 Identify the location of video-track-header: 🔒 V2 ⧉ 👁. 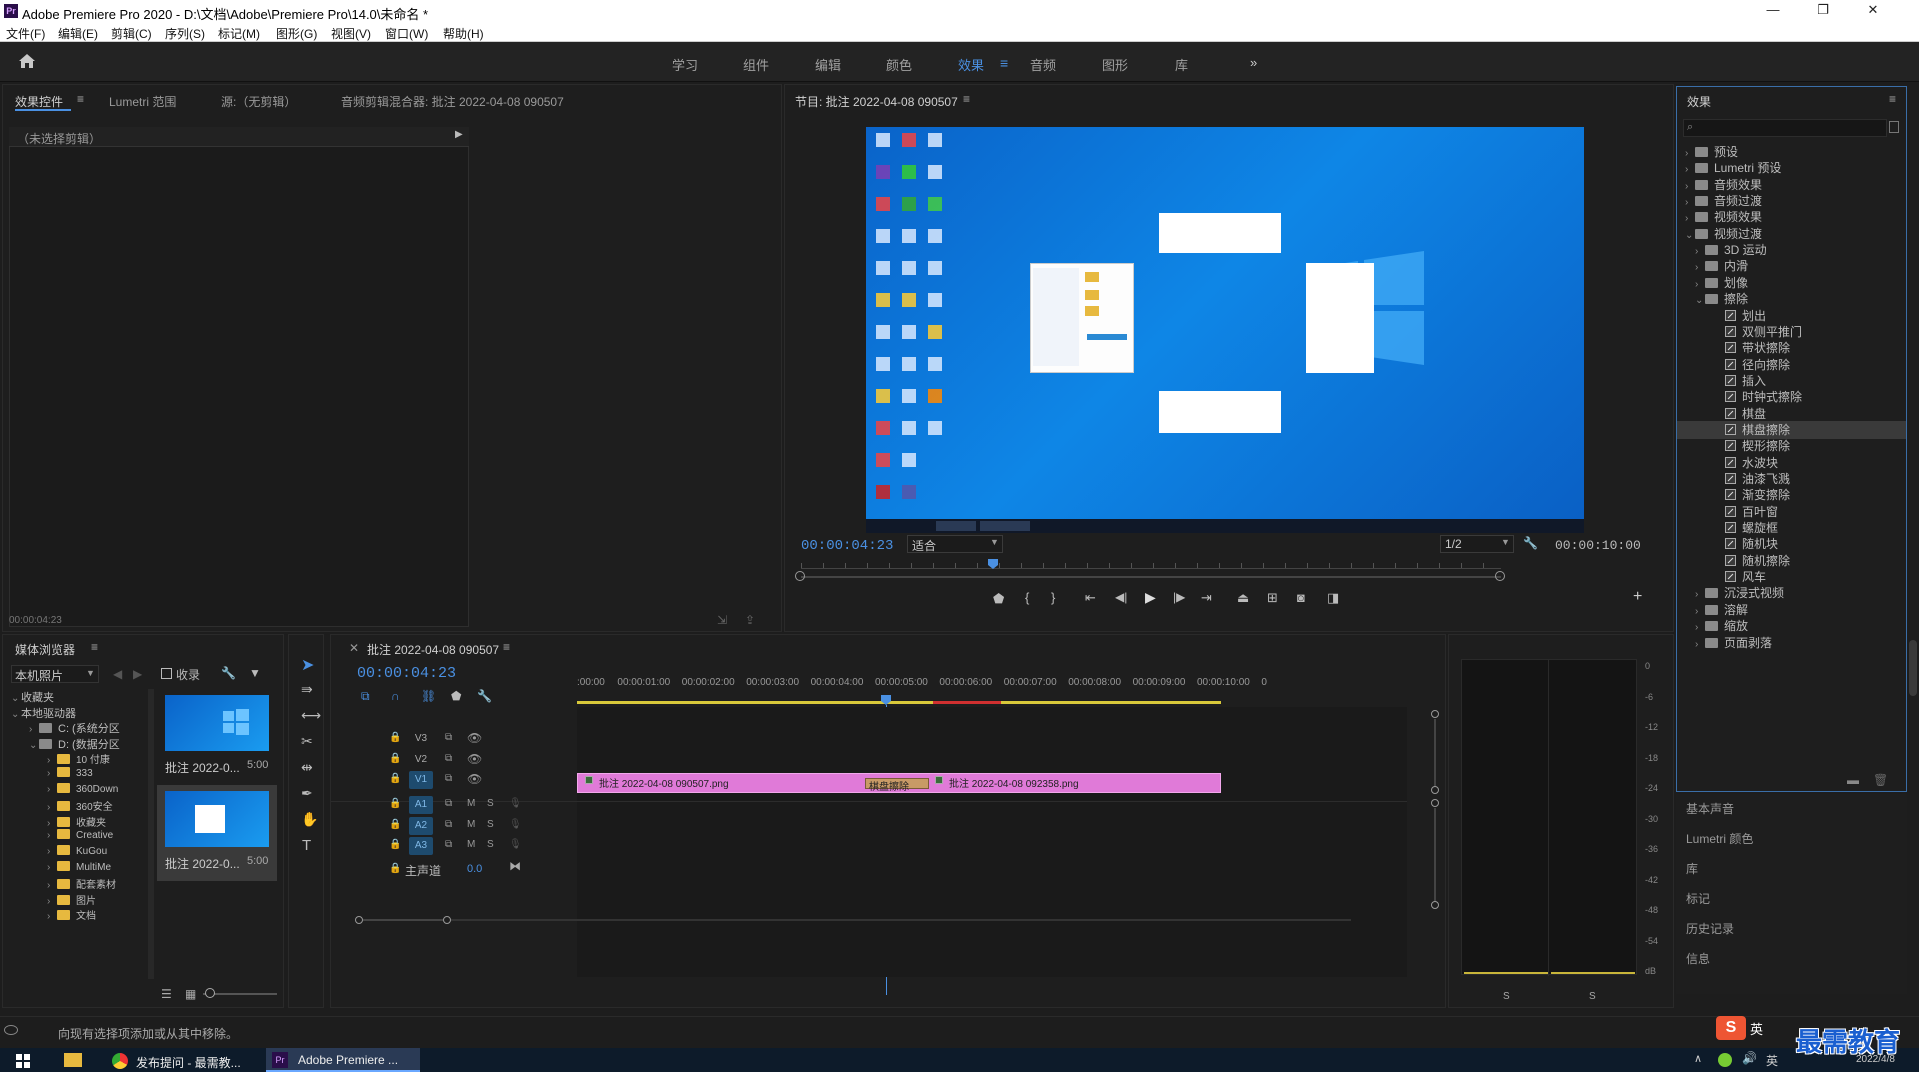
(482, 760).